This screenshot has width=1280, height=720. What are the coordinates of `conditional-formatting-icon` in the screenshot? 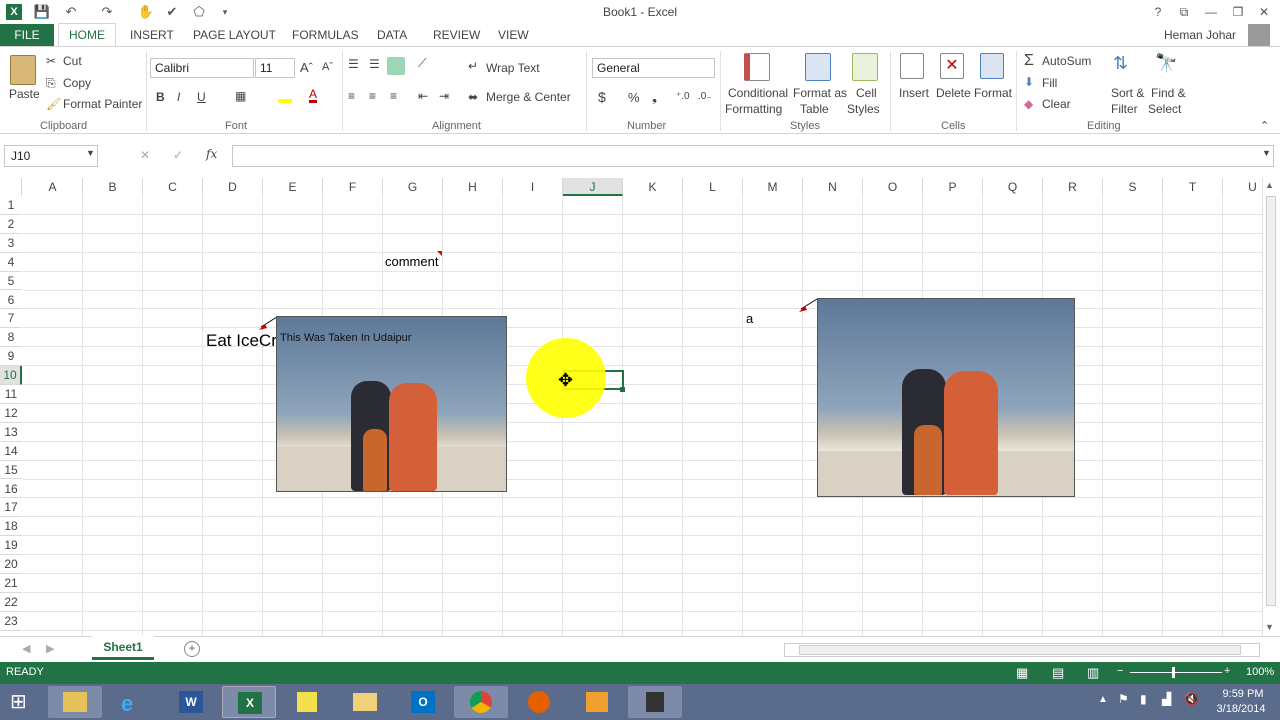 It's located at (757, 67).